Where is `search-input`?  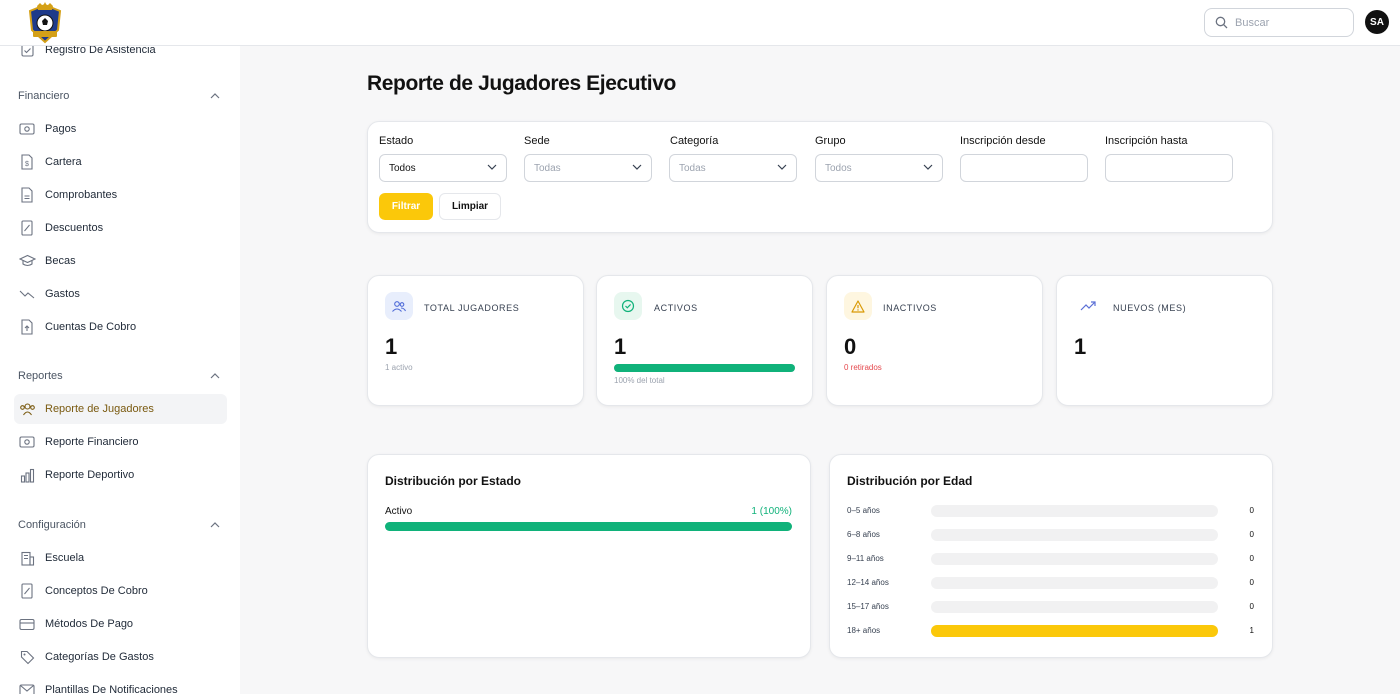 search-input is located at coordinates (1292, 22).